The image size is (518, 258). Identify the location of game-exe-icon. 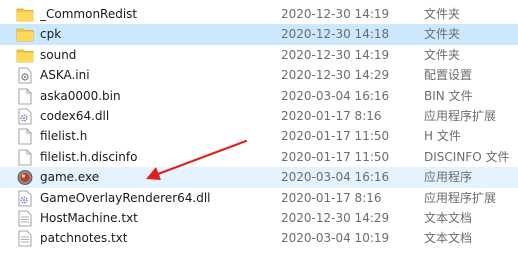
(26, 177).